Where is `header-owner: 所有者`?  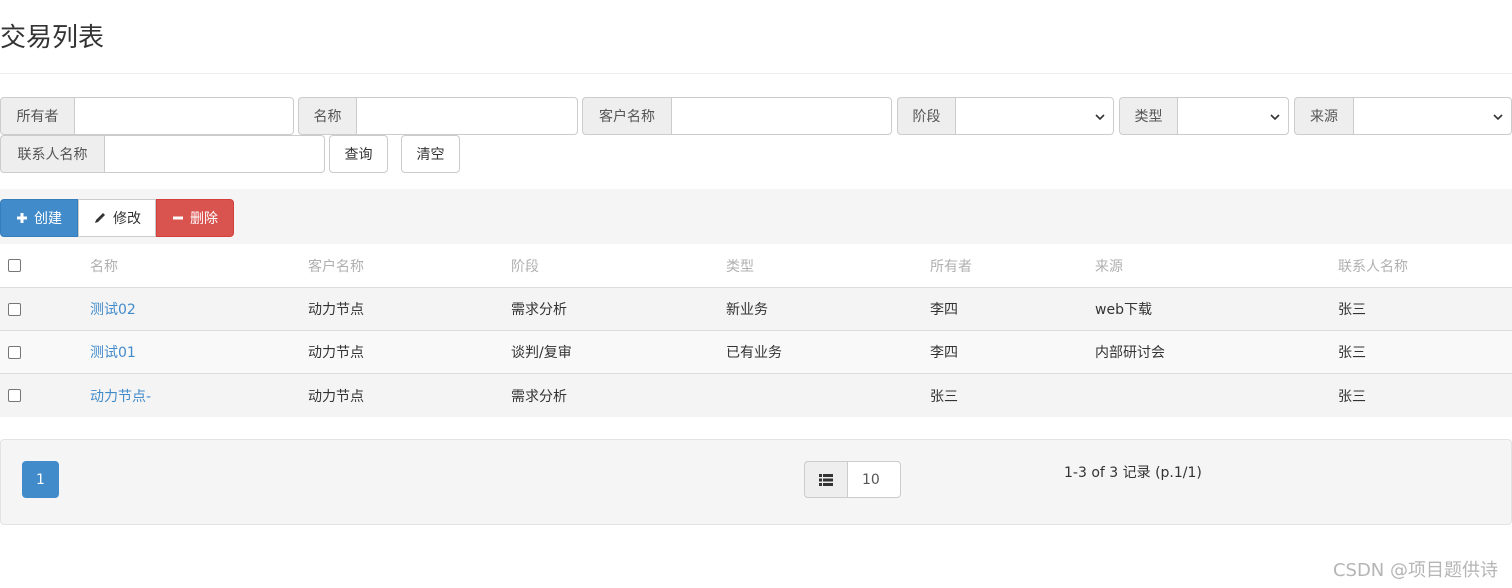
header-owner: 所有者 is located at coordinates (951, 266).